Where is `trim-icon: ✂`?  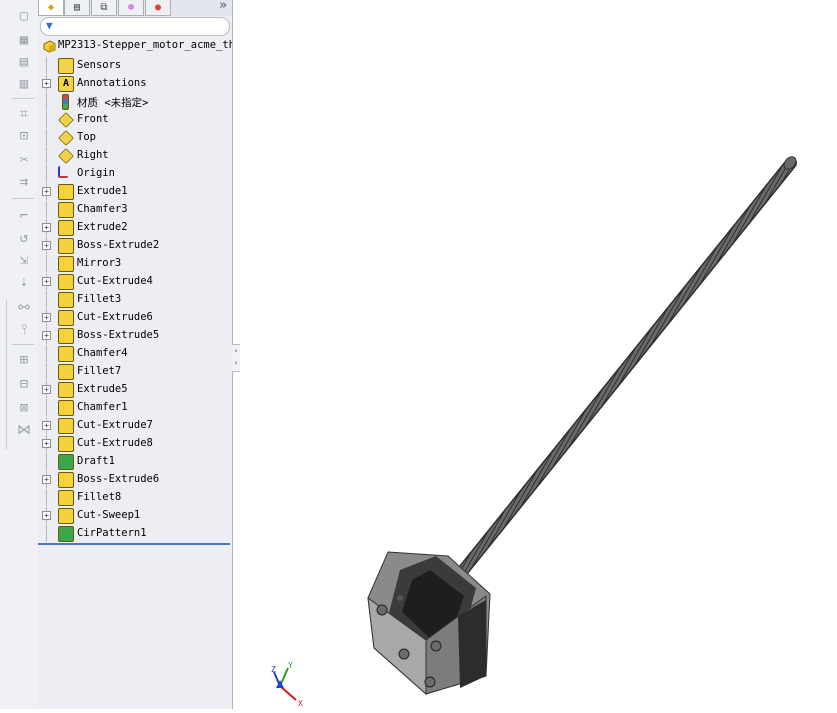 trim-icon: ✂ is located at coordinates (24, 160).